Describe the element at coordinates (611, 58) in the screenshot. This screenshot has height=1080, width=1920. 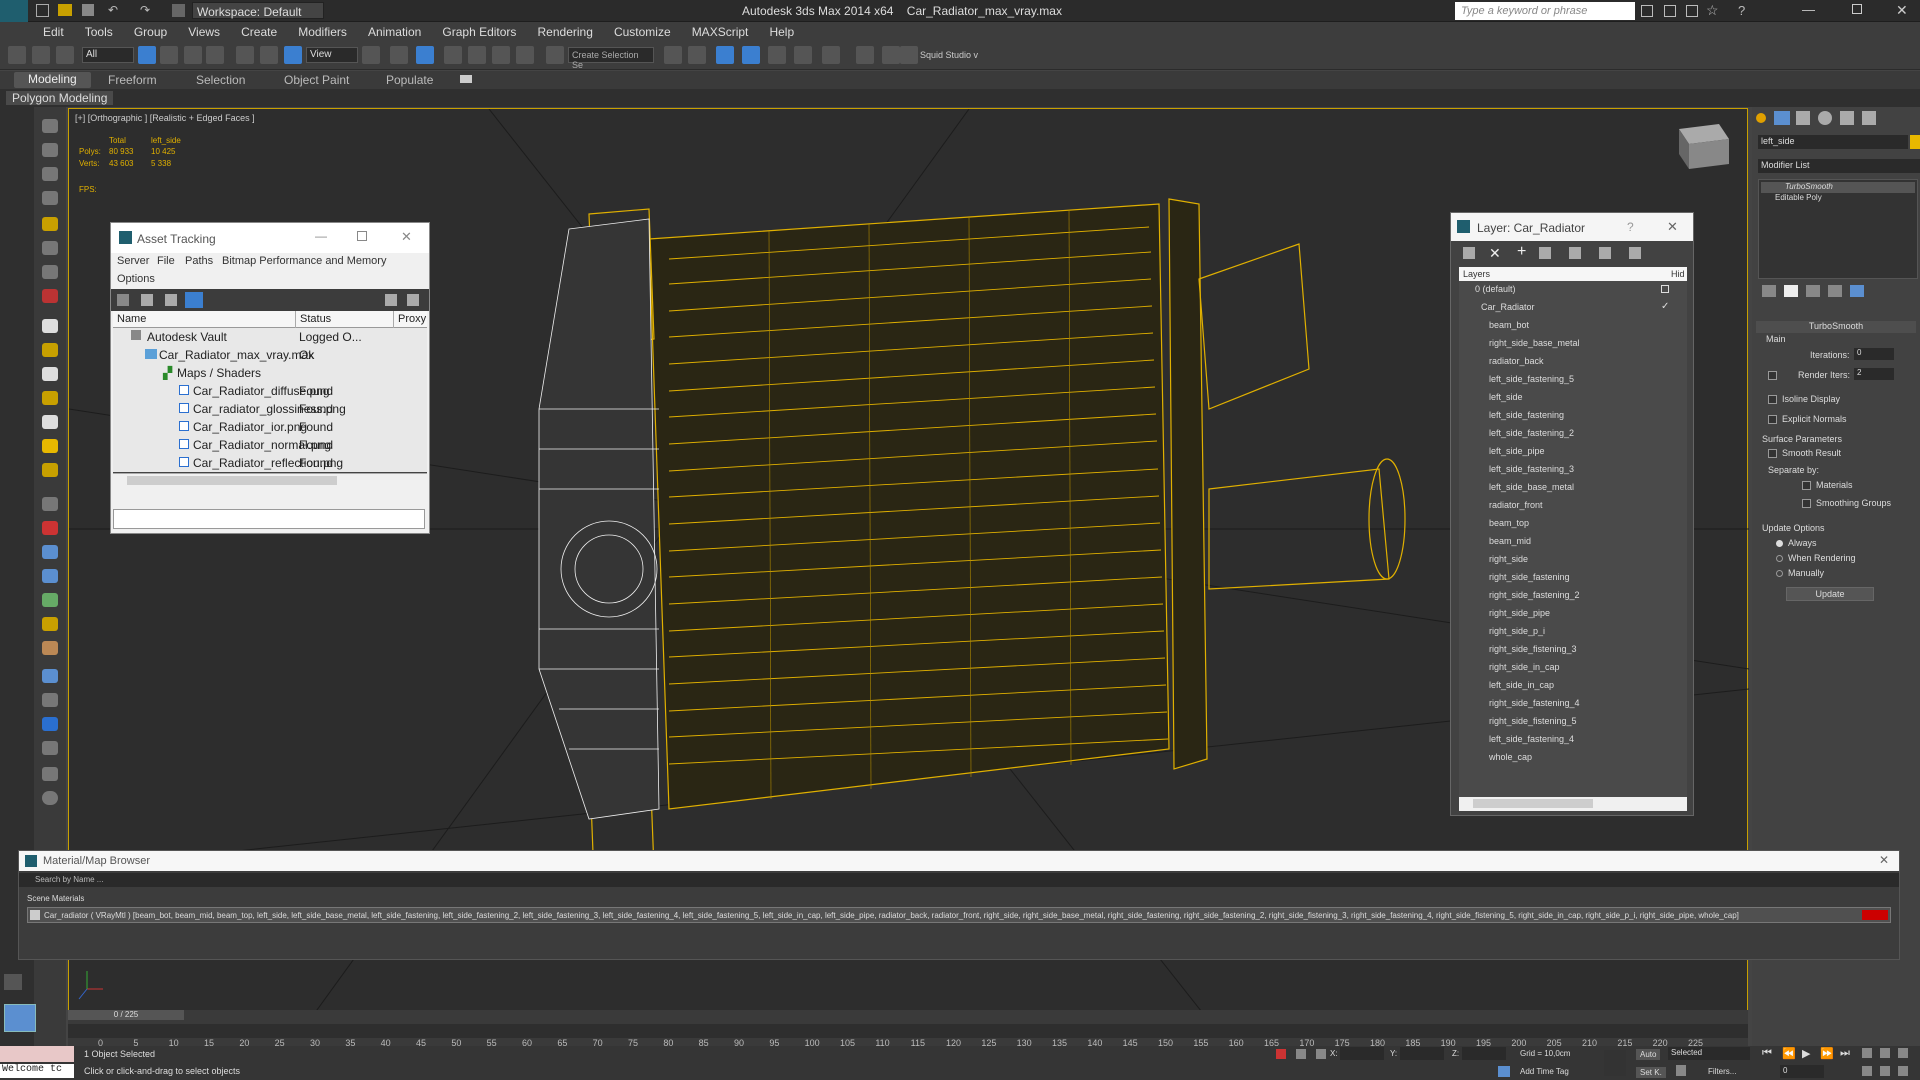
I see `named-selection-sets-dropdown: Create Selection Se` at that location.